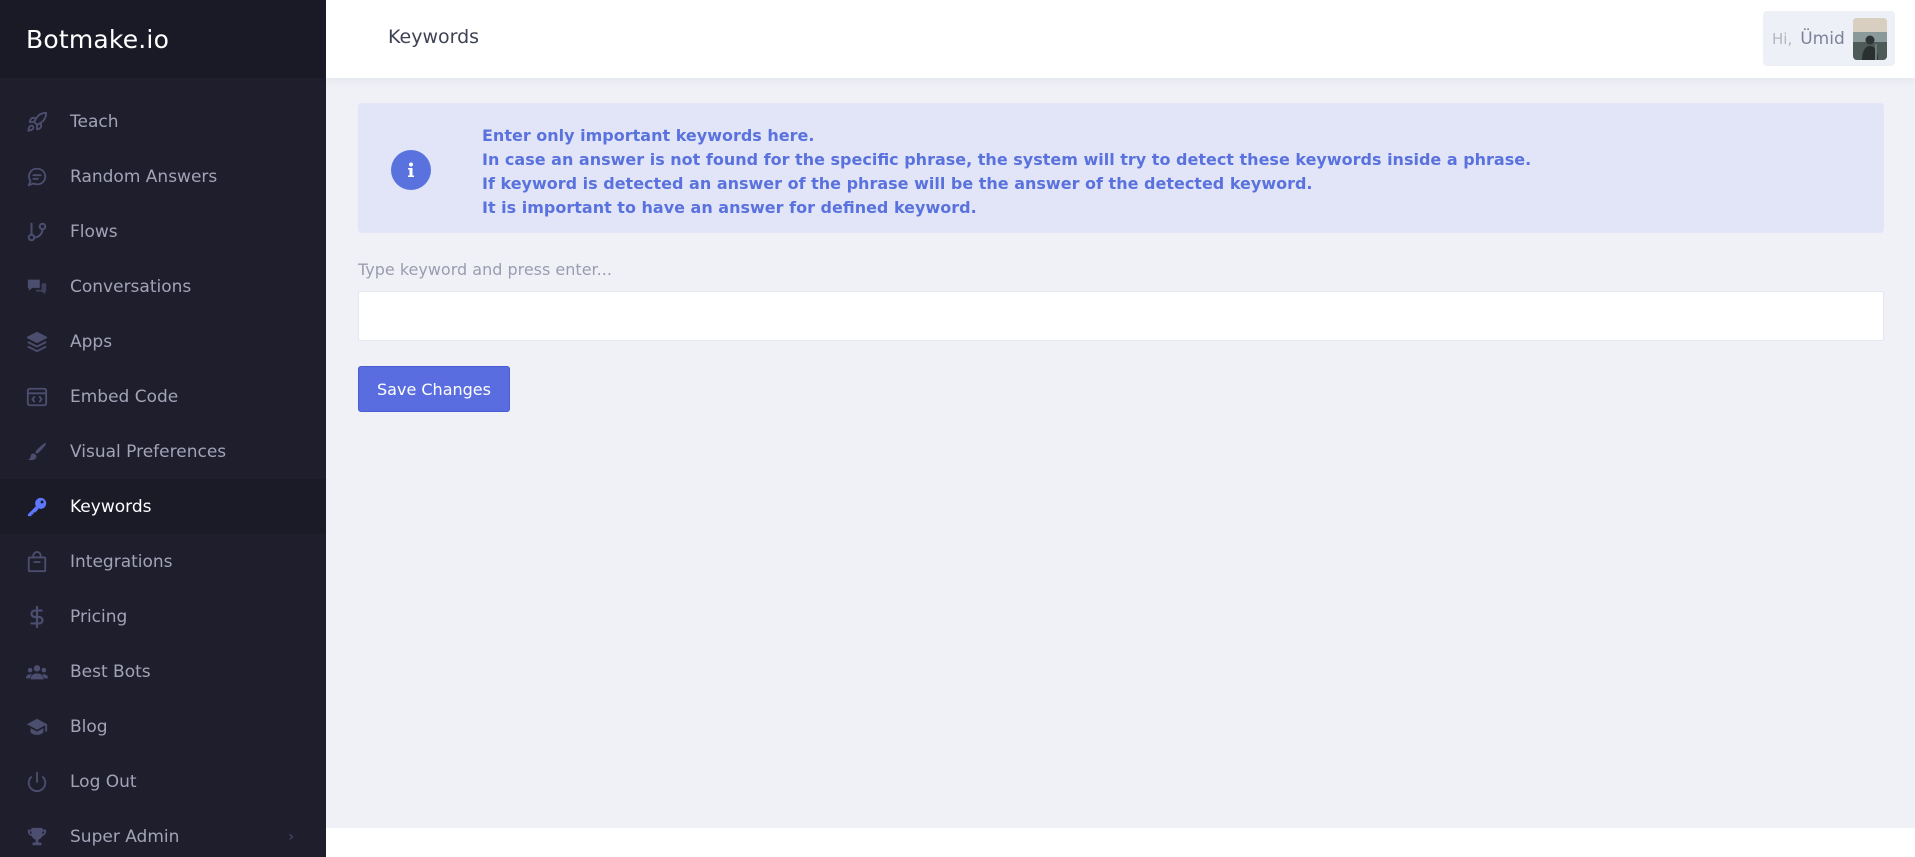 This screenshot has height=857, width=1915. Describe the element at coordinates (37, 232) in the screenshot. I see `git-branch-icon` at that location.